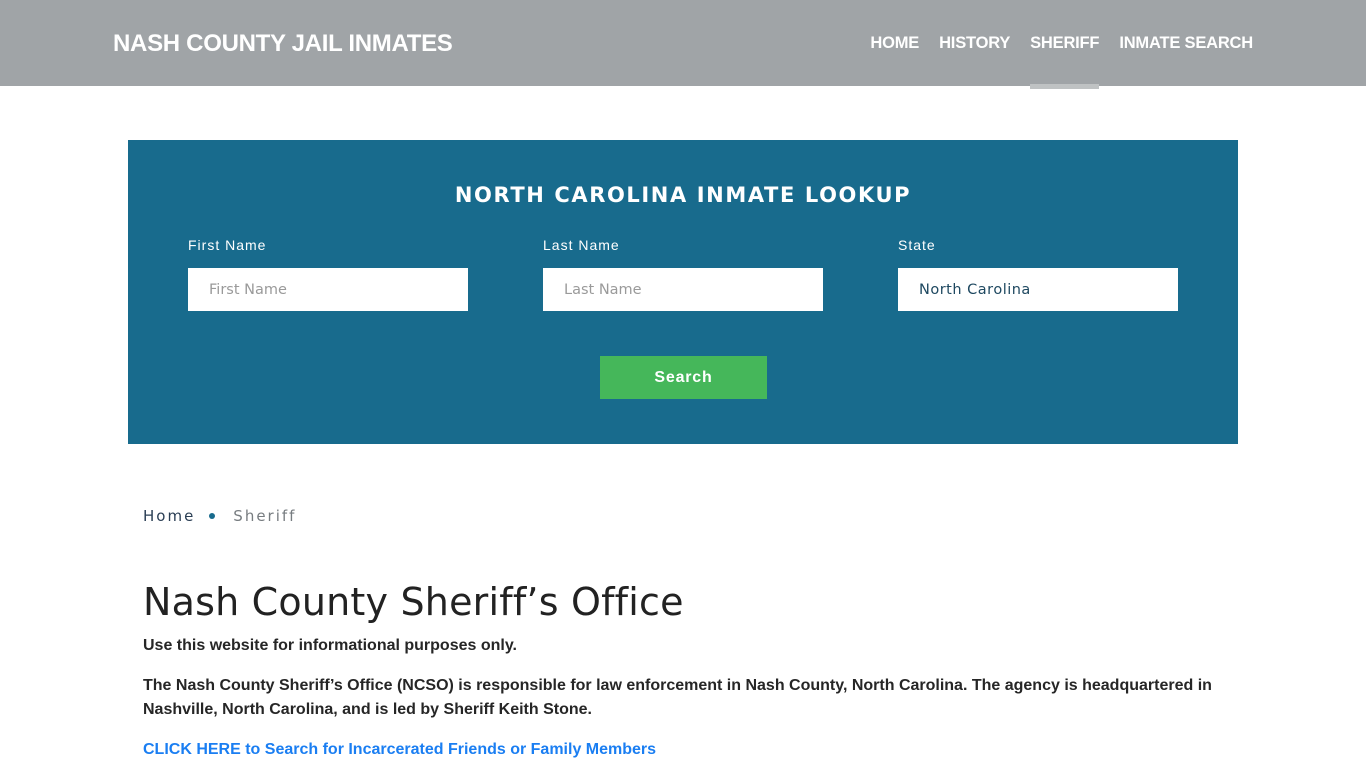 The height and width of the screenshot is (768, 1366). I want to click on nav-home: HOME, so click(894, 43).